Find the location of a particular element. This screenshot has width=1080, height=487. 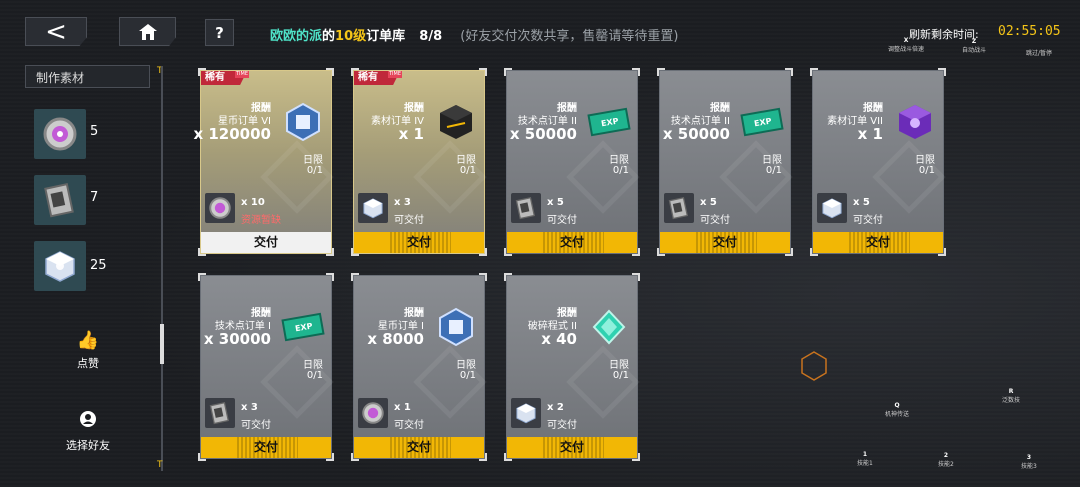

reward-amount: x 8000 is located at coordinates (395, 339).